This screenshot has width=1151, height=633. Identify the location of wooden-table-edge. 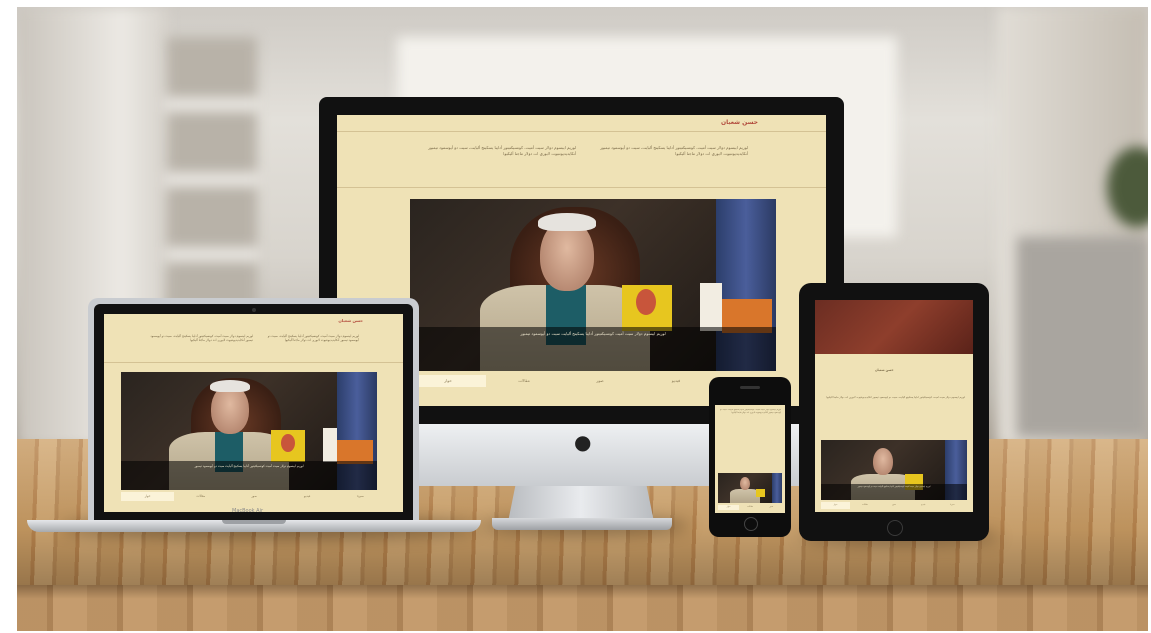
(582, 608).